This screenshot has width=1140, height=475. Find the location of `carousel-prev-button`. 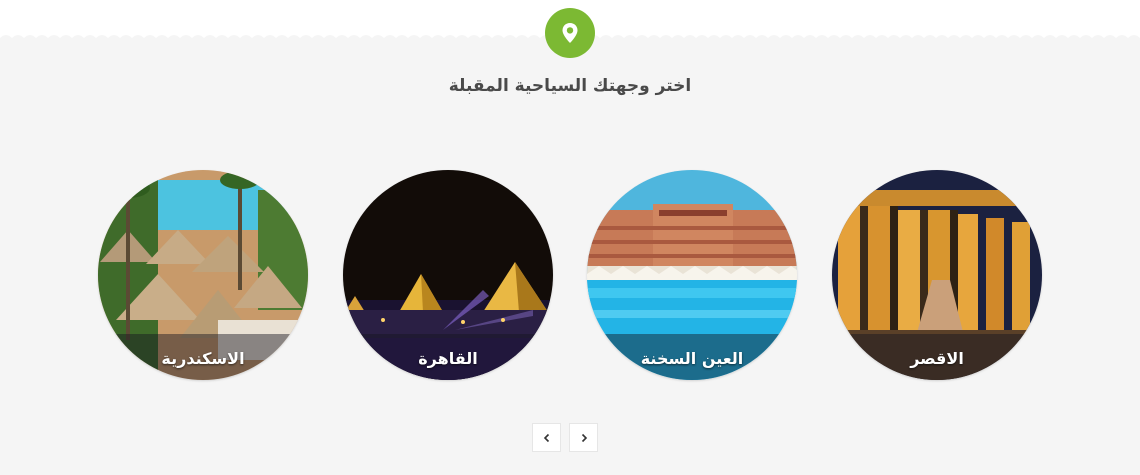

carousel-prev-button is located at coordinates (546, 437).